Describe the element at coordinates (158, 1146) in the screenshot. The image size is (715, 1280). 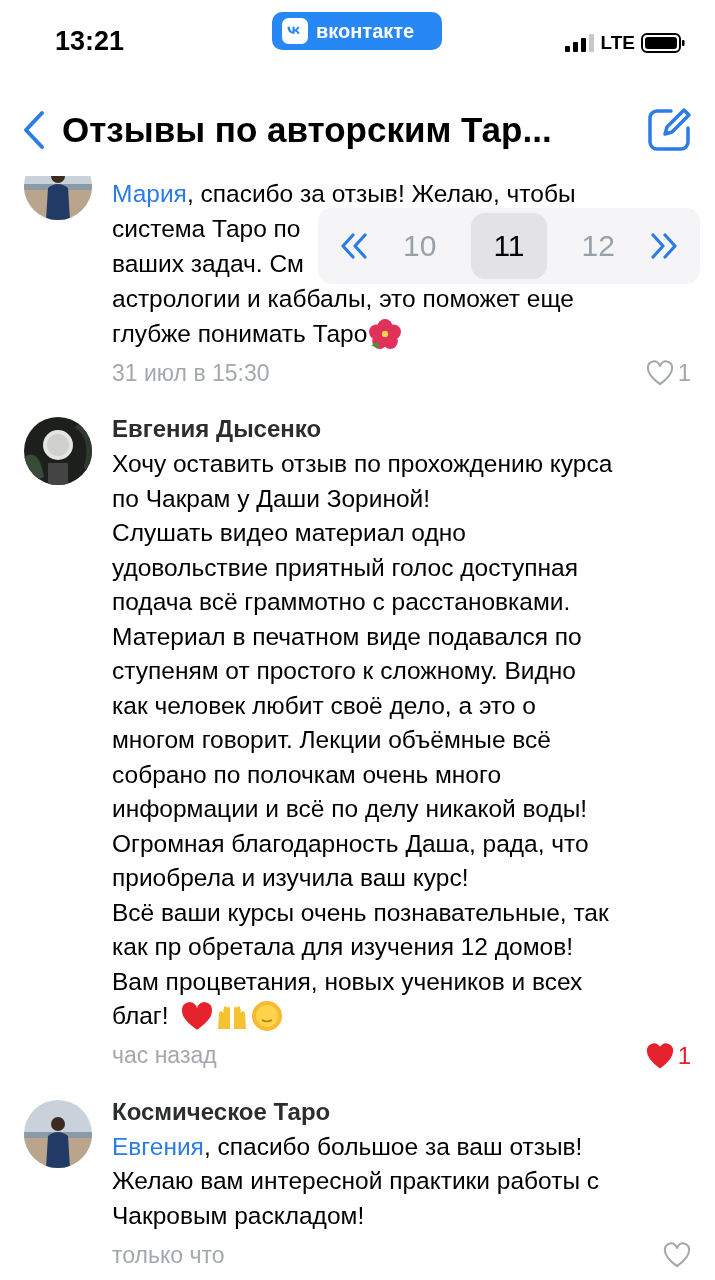
I see `mention-link: Евгения` at that location.